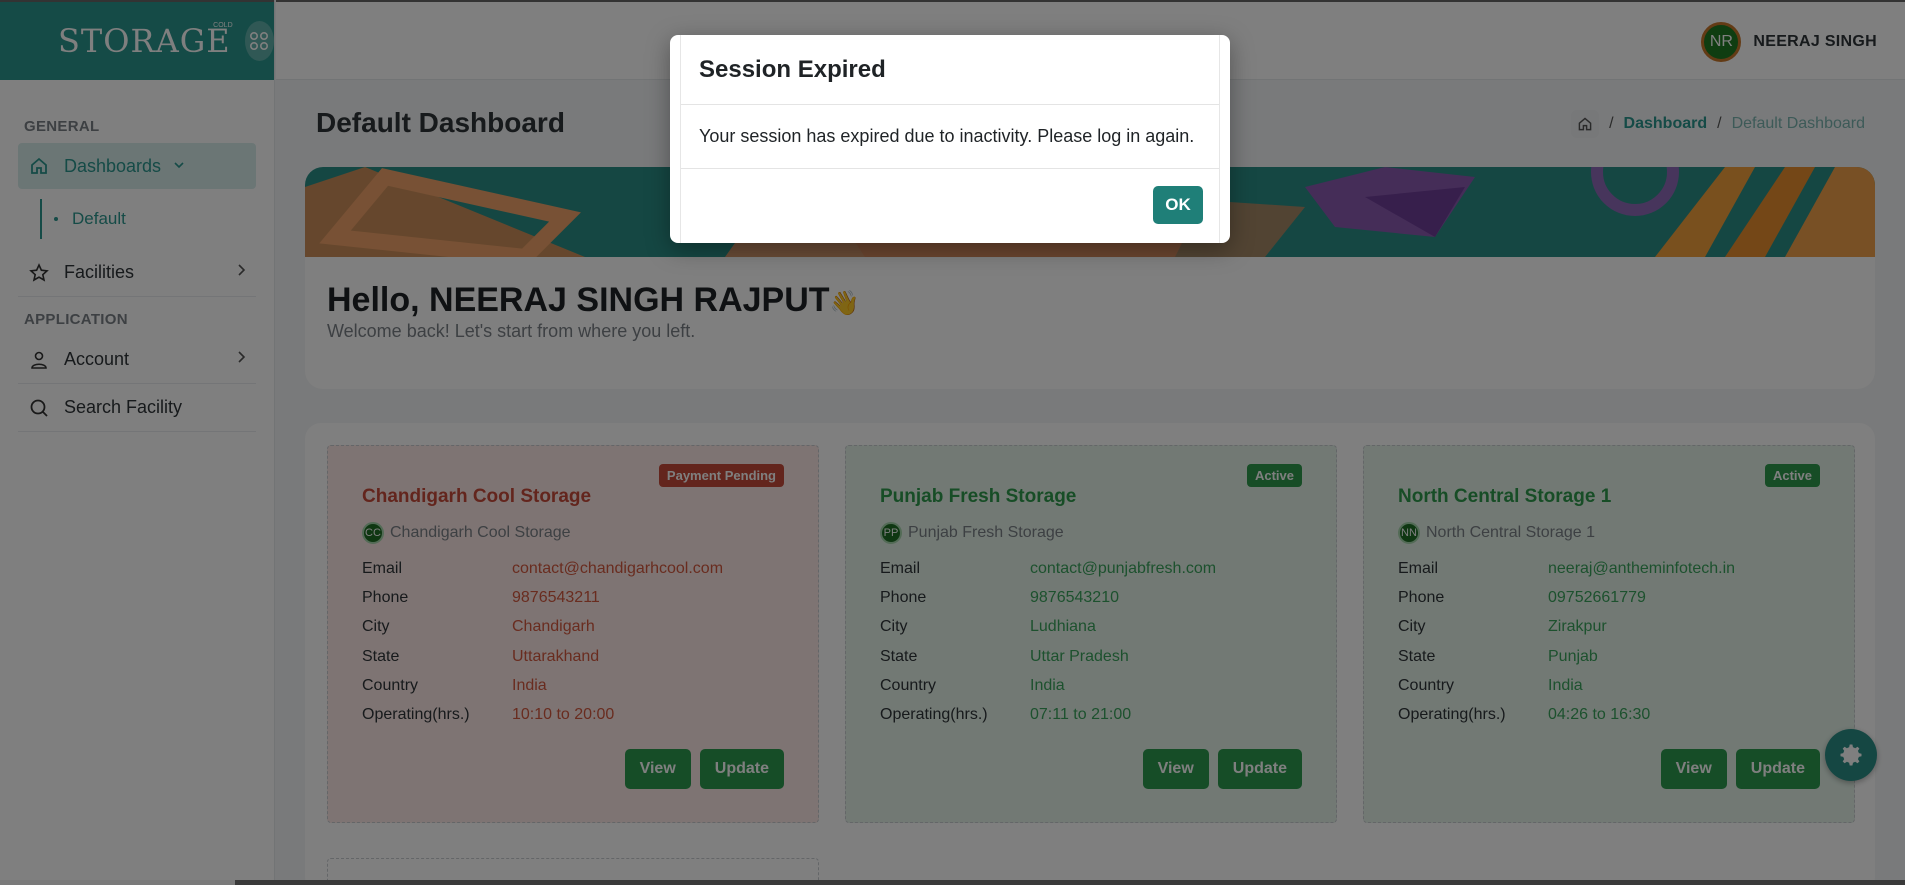 This screenshot has height=885, width=1905. I want to click on dialog-footer: OK, so click(950, 205).